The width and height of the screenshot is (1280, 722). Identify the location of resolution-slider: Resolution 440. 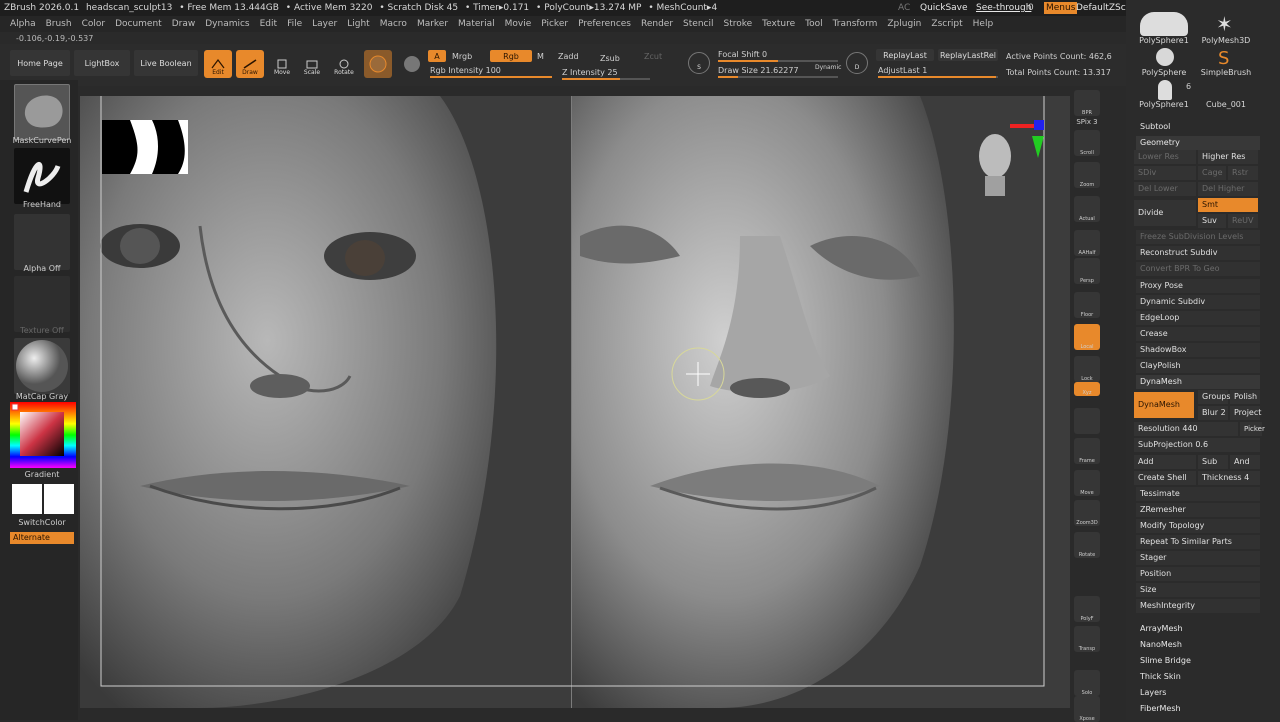
(1186, 429).